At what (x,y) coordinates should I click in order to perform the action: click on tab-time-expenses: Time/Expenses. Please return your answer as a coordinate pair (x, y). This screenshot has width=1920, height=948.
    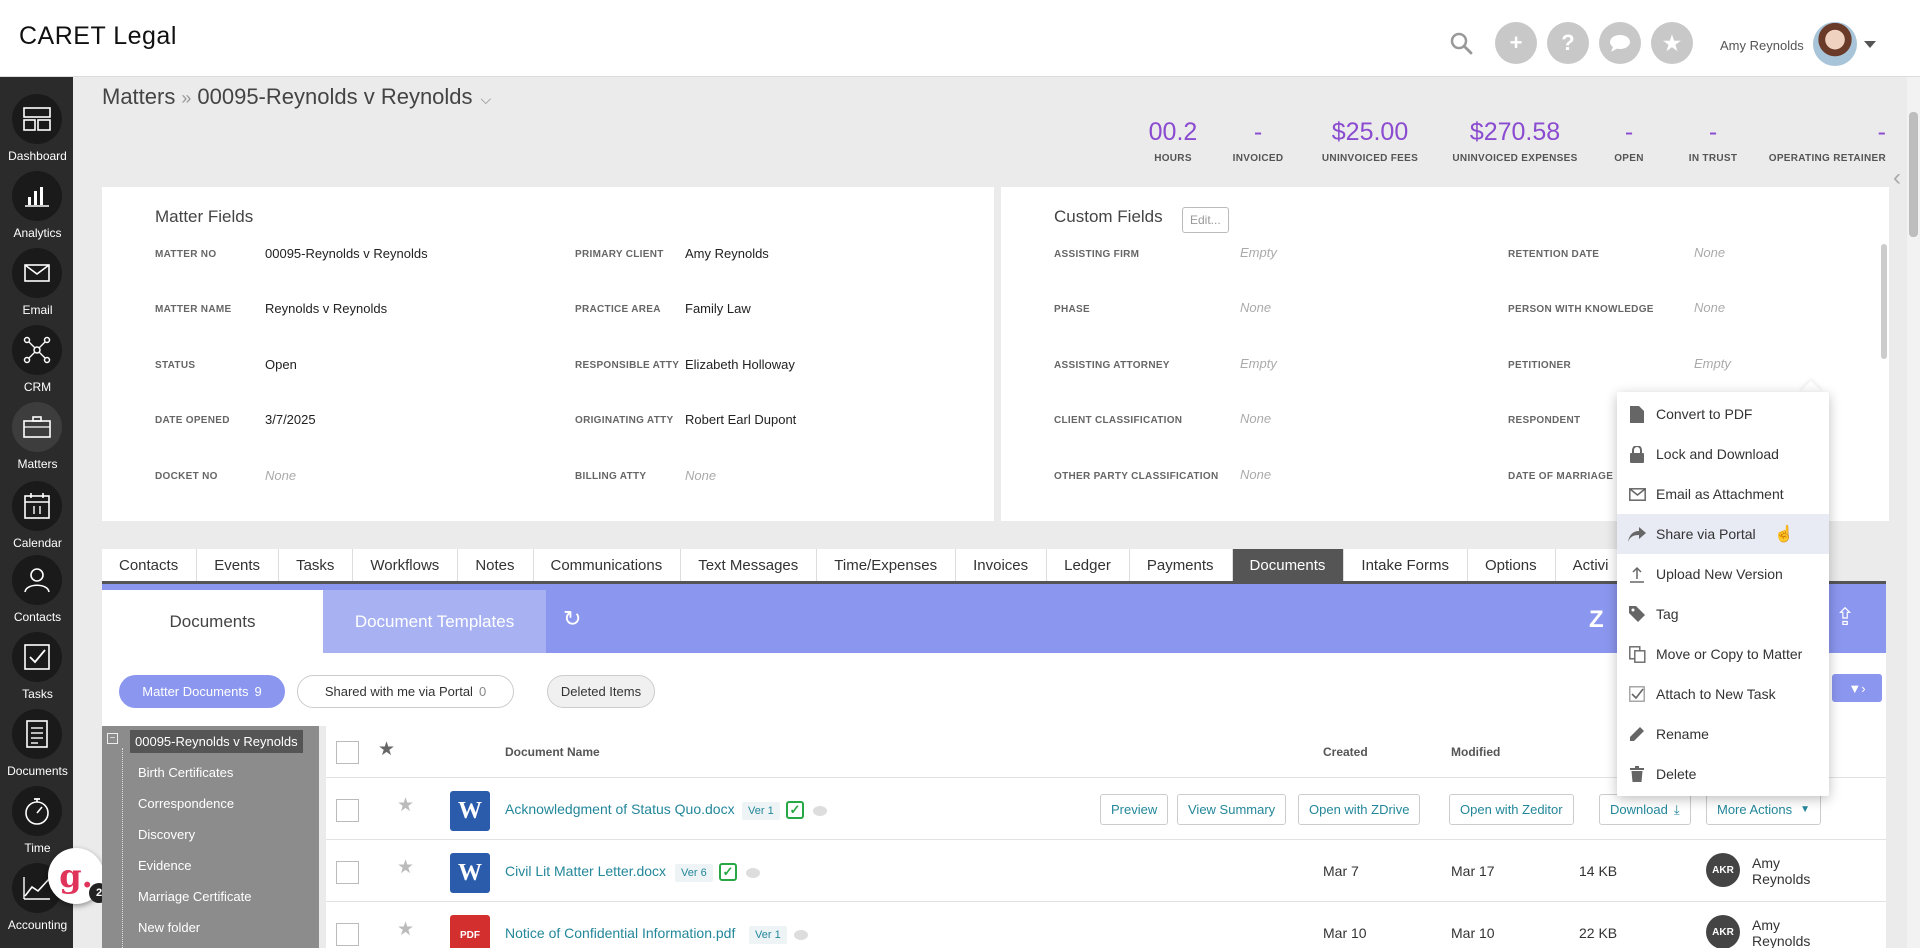
    Looking at the image, I should click on (887, 565).